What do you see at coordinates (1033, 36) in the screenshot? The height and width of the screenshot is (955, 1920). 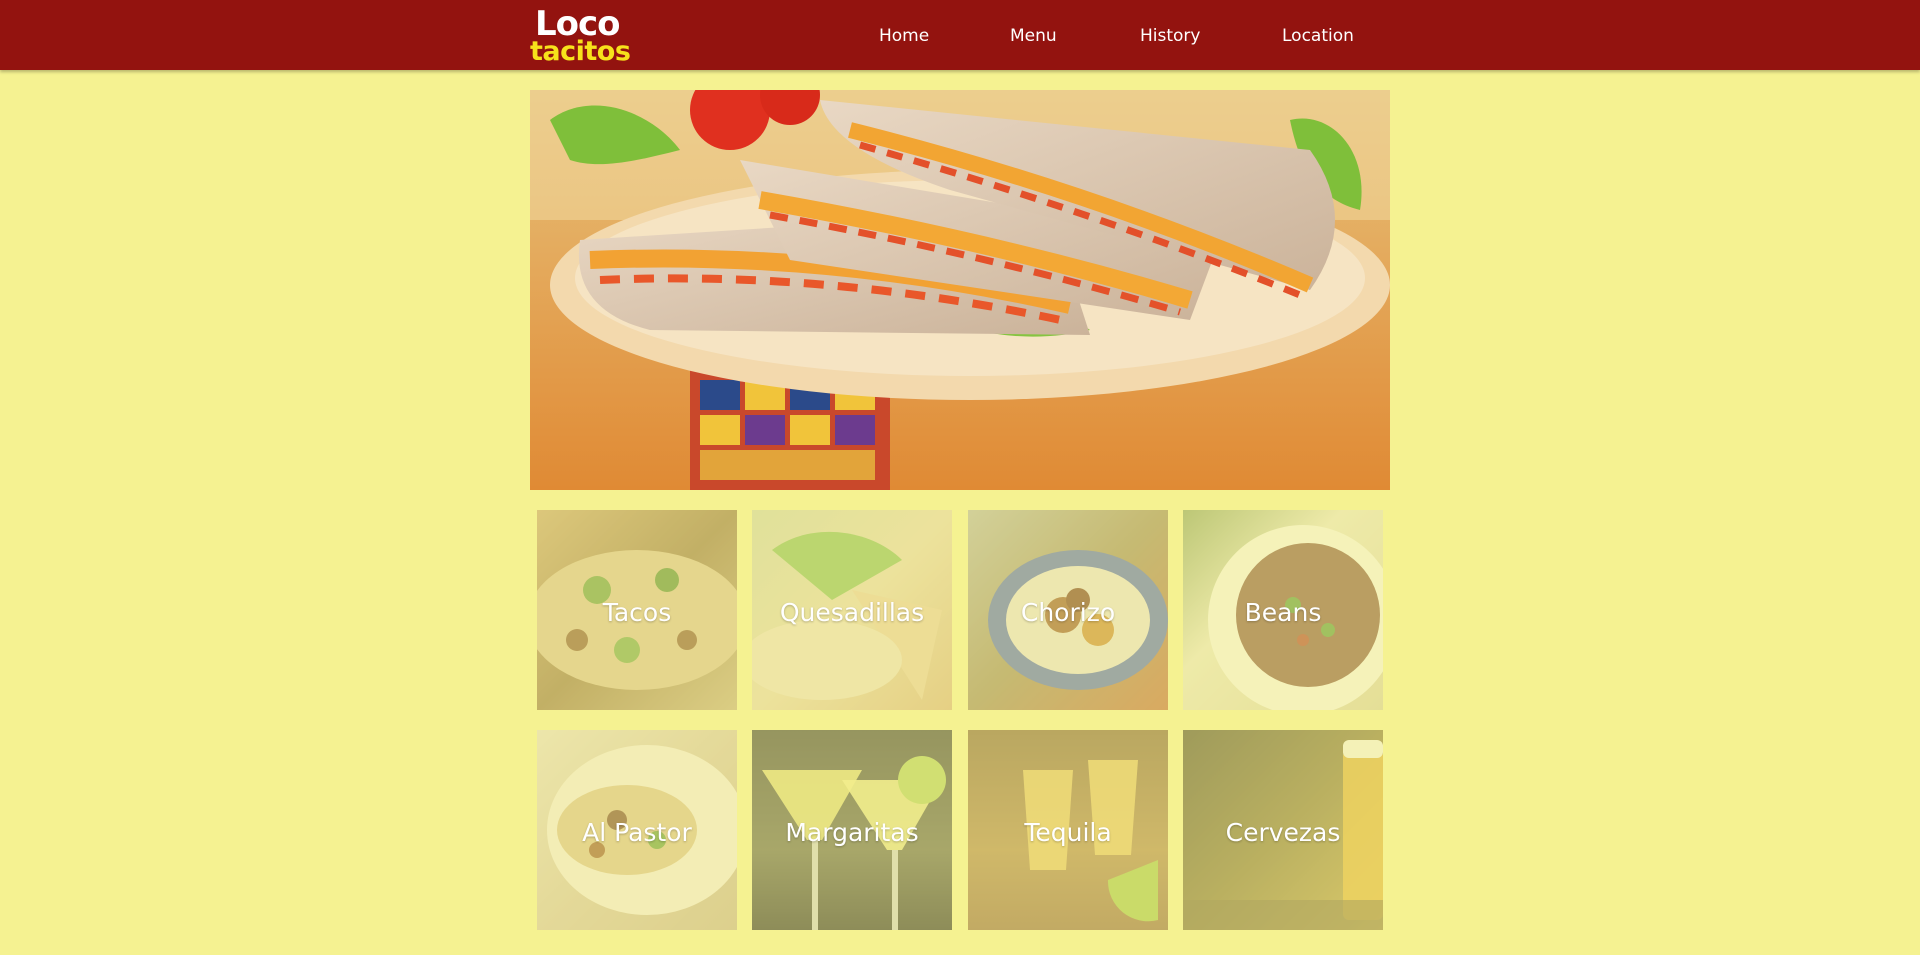 I see `nav-menu-link: Menu` at bounding box center [1033, 36].